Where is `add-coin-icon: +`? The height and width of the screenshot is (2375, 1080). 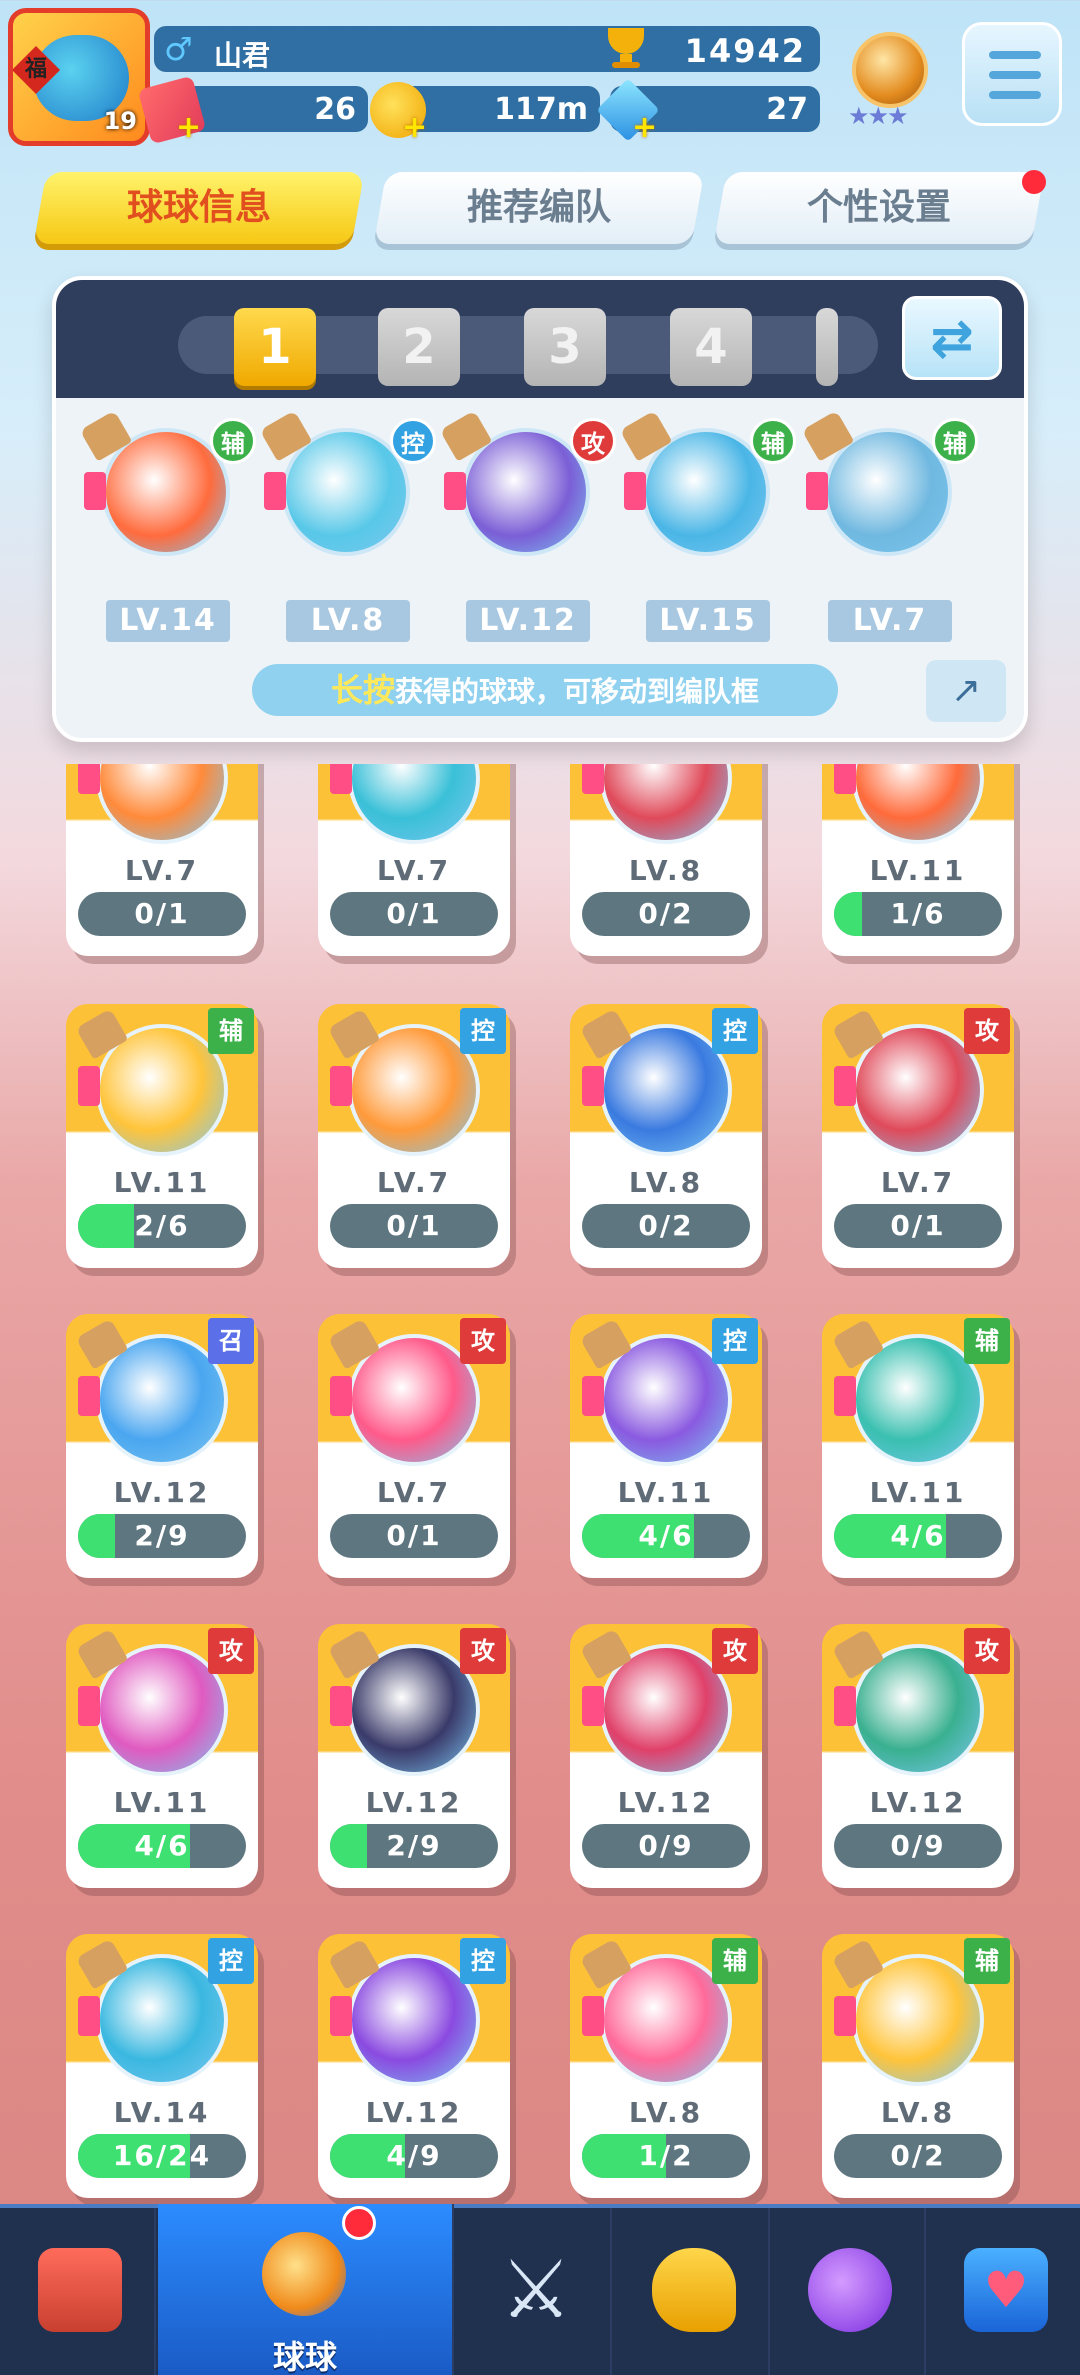
add-coin-icon: + is located at coordinates (414, 127).